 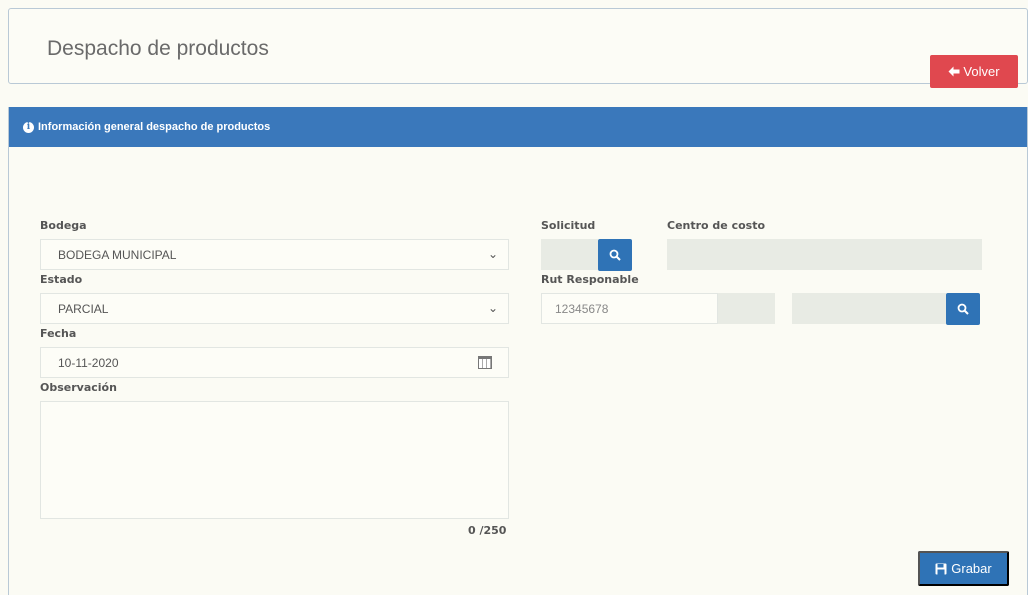 I want to click on responsable-search-button, so click(x=963, y=309).